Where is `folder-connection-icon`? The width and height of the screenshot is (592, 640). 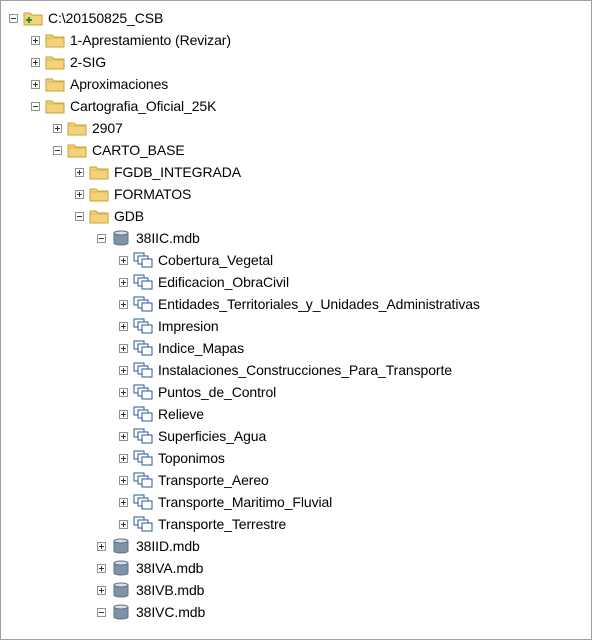 folder-connection-icon is located at coordinates (33, 19).